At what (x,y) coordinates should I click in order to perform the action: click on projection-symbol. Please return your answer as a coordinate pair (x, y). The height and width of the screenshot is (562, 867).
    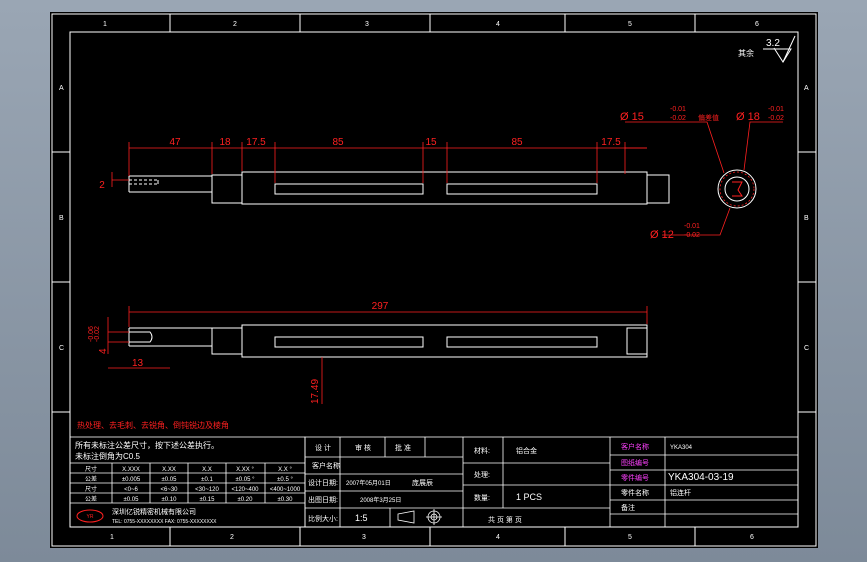
    Looking at the image, I should click on (419, 517).